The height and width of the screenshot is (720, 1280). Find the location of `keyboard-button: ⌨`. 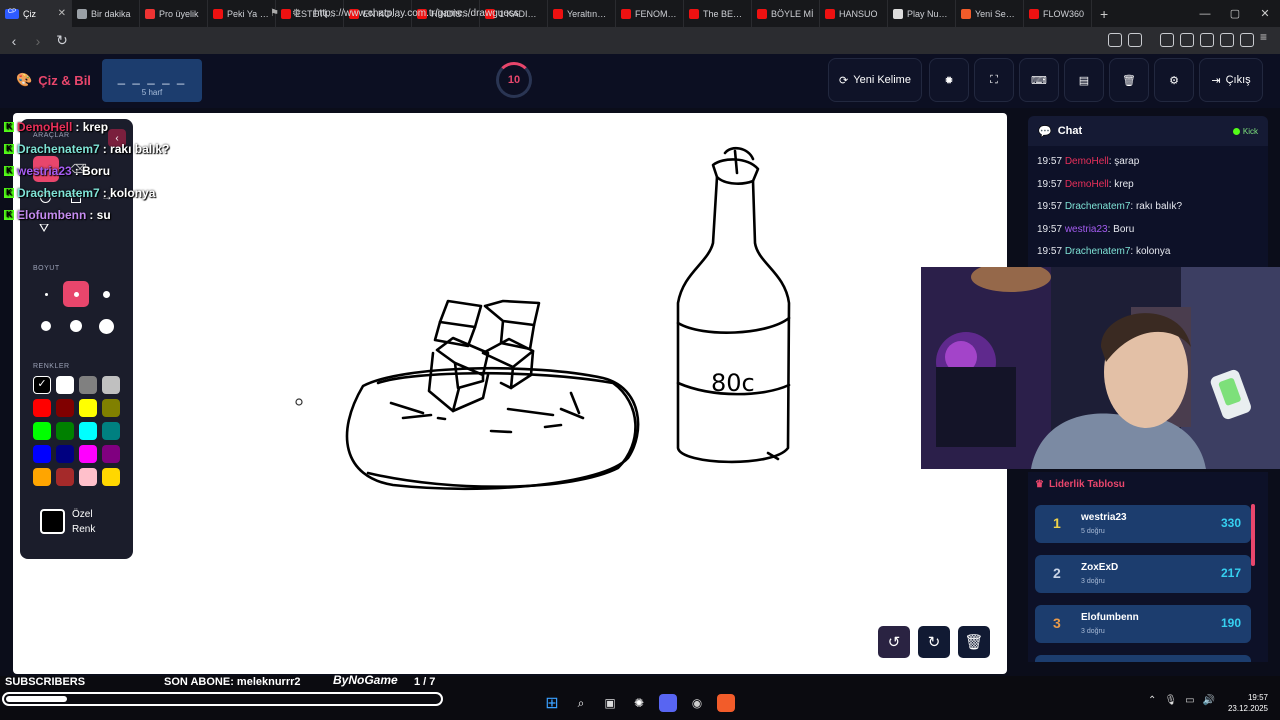

keyboard-button: ⌨ is located at coordinates (1039, 80).